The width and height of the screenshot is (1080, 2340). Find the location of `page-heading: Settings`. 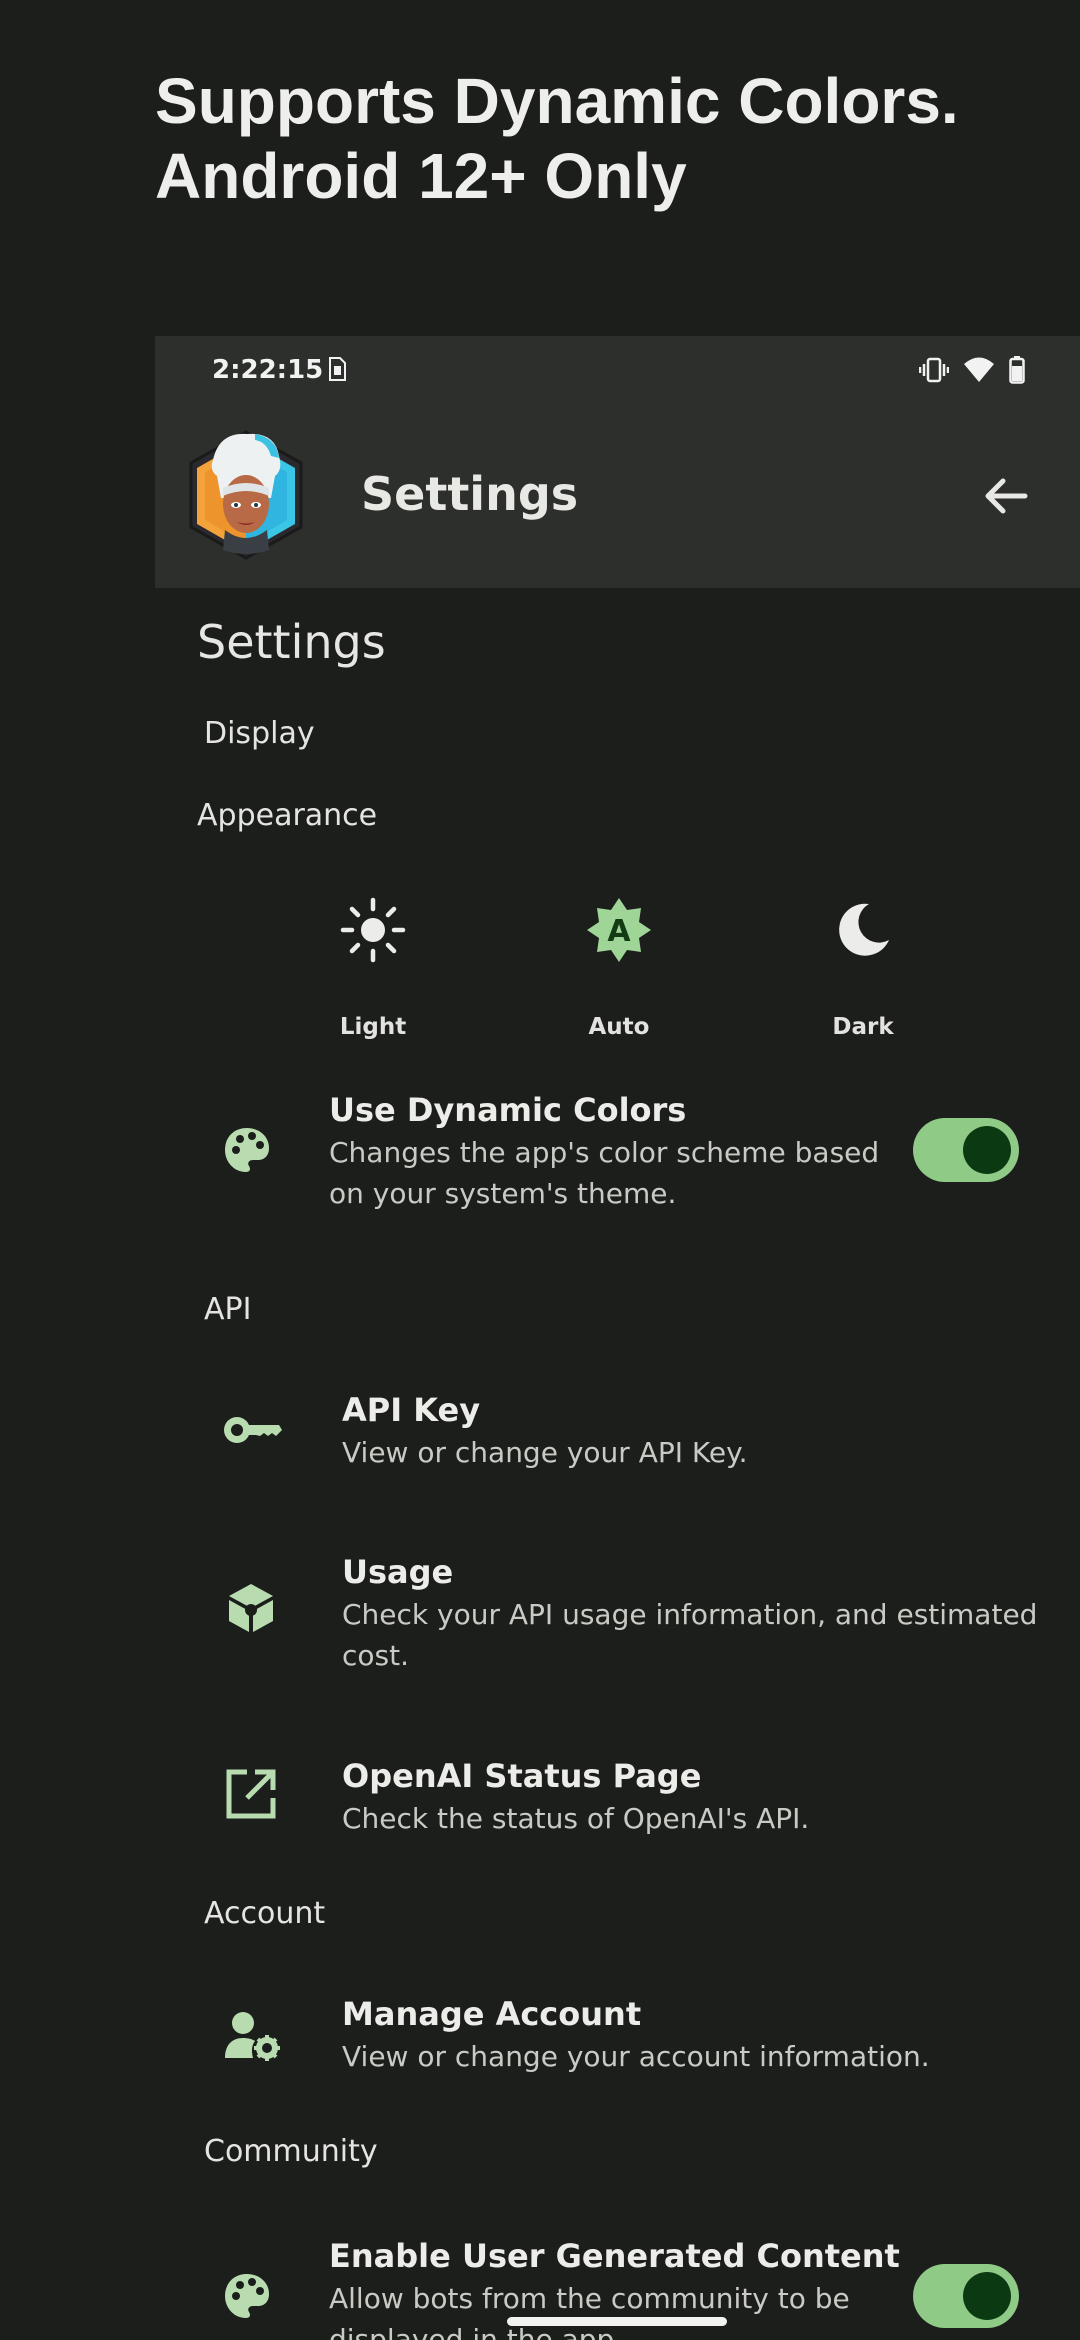

page-heading: Settings is located at coordinates (291, 642).